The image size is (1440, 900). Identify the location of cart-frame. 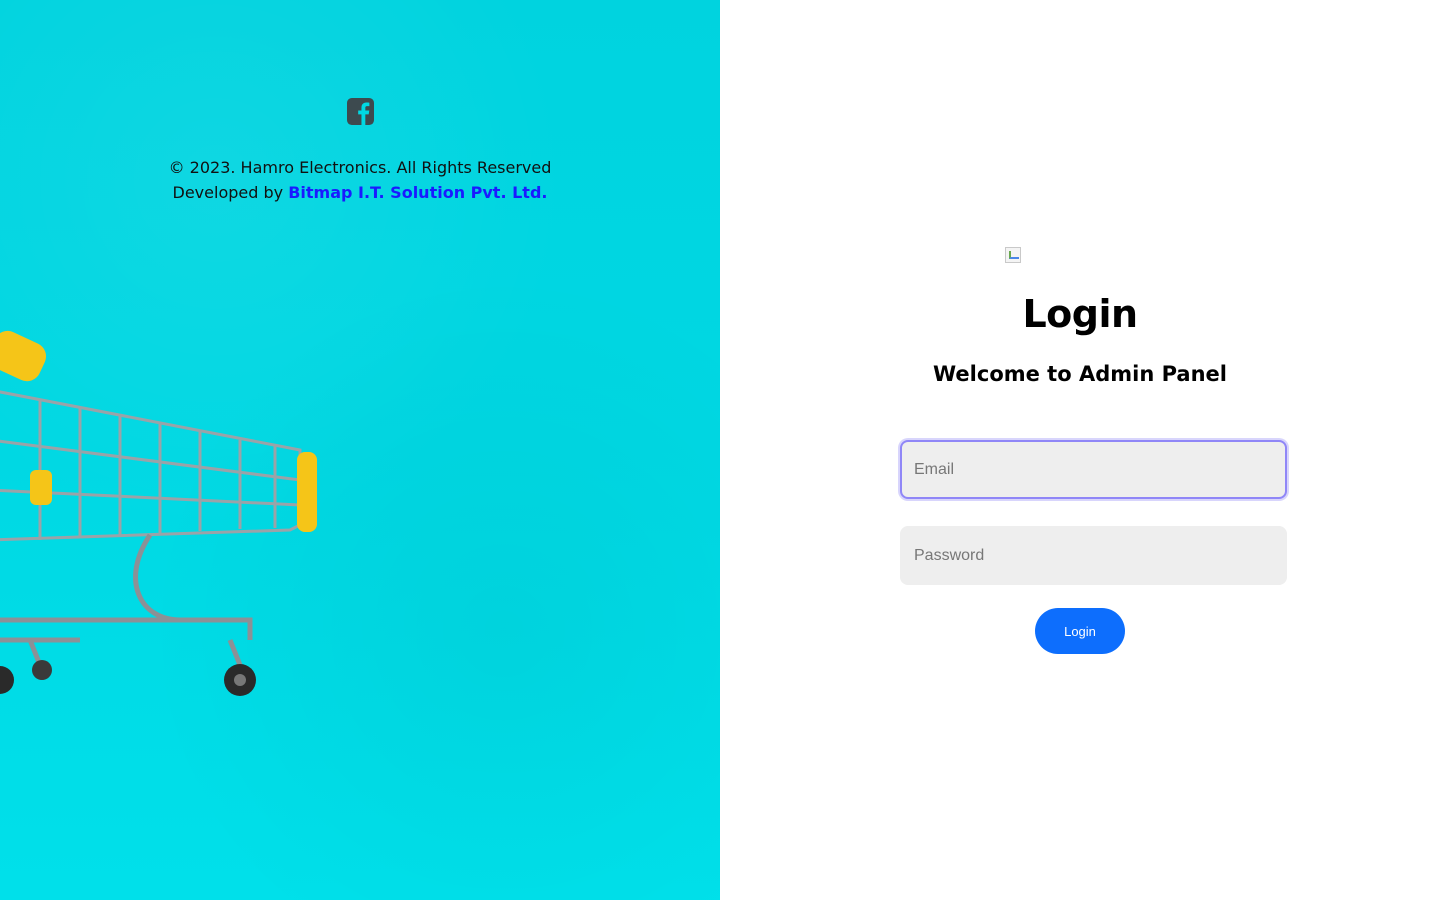
(126, 599).